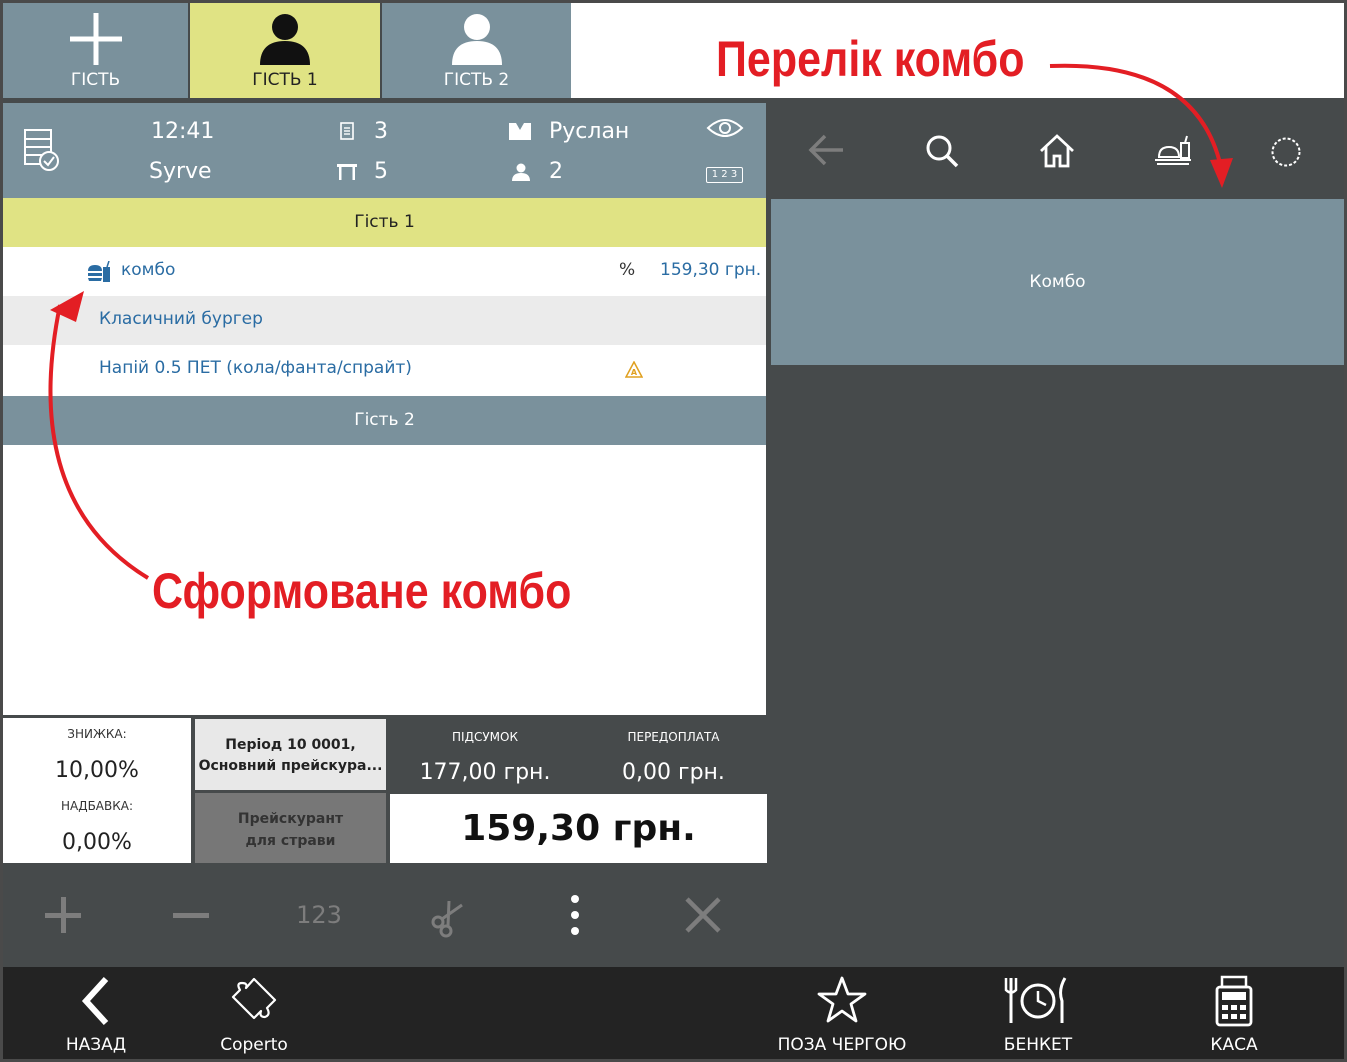 The width and height of the screenshot is (1347, 1062). What do you see at coordinates (381, 171) in the screenshot?
I see `table-number: 5` at bounding box center [381, 171].